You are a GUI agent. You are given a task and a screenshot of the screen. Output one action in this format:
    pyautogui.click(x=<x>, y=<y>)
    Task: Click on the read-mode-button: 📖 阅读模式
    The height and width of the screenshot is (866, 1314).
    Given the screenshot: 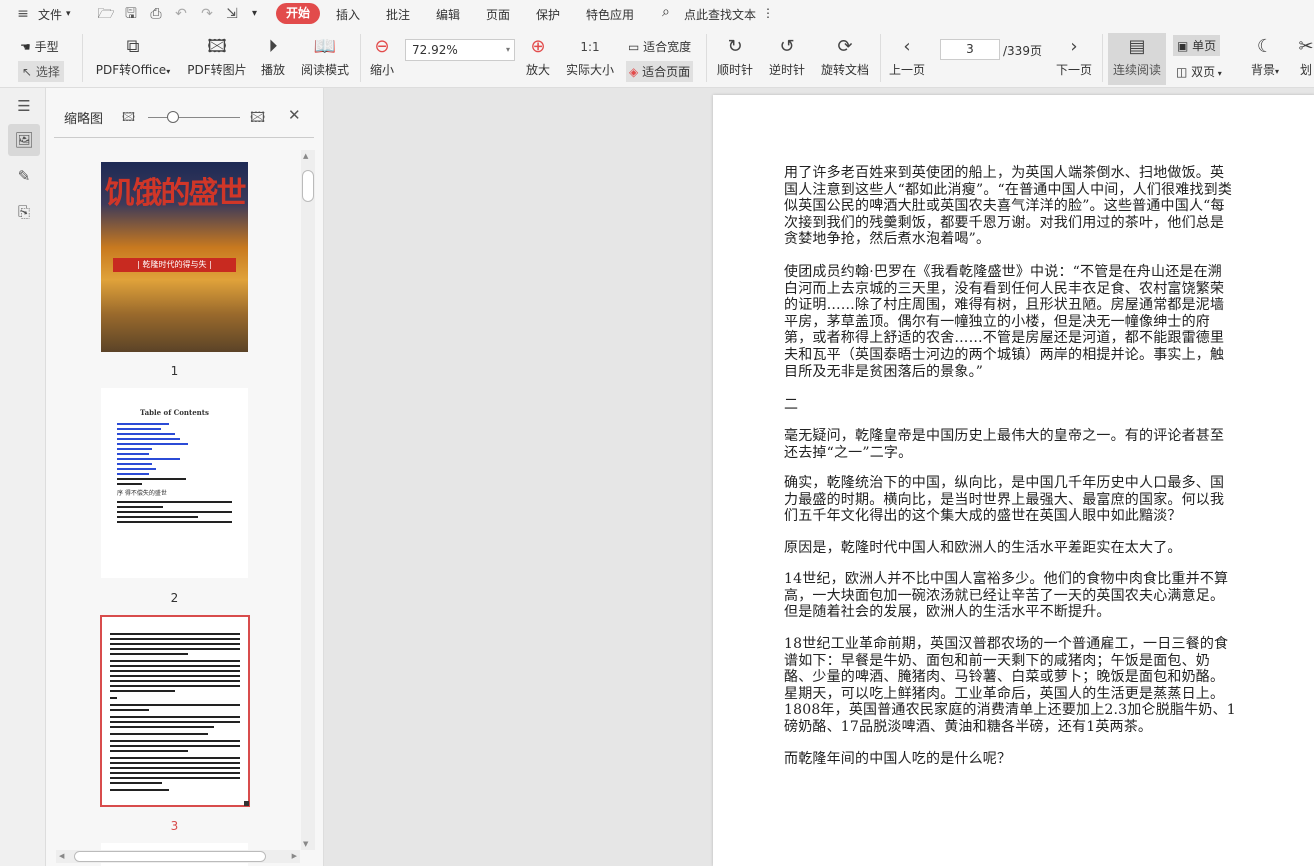 What is the action you would take?
    pyautogui.click(x=325, y=57)
    